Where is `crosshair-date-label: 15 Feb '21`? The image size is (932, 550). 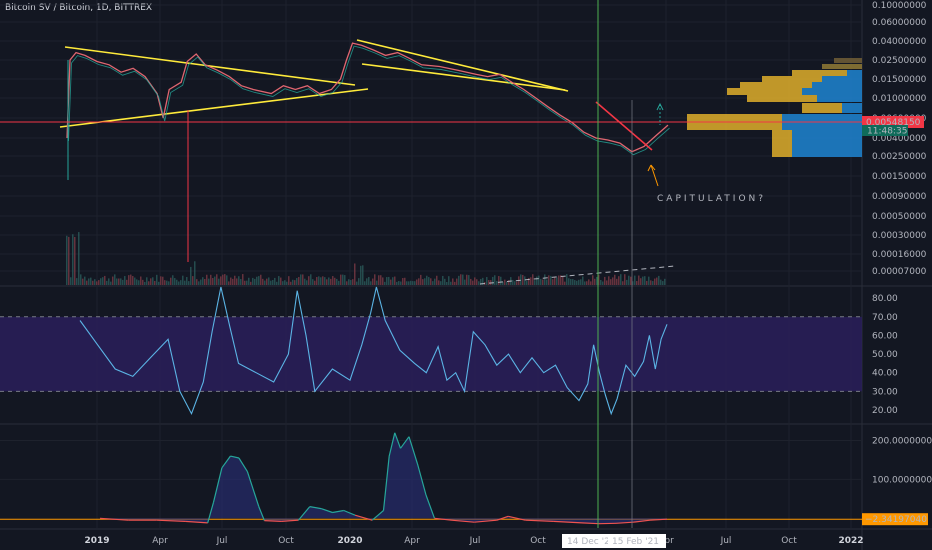 crosshair-date-label: 15 Feb '21 is located at coordinates (635, 542).